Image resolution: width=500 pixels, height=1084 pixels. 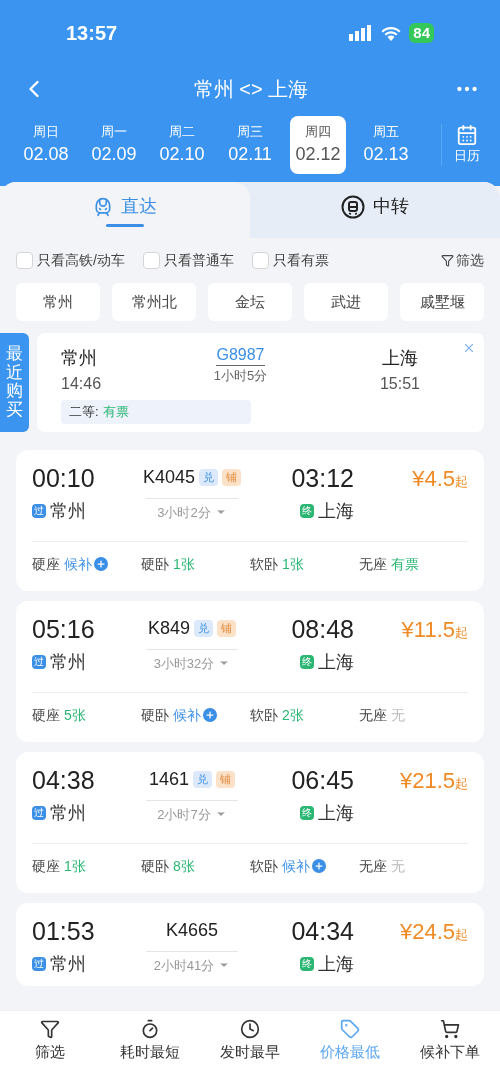 I want to click on station-chip: 武进, so click(x=346, y=302).